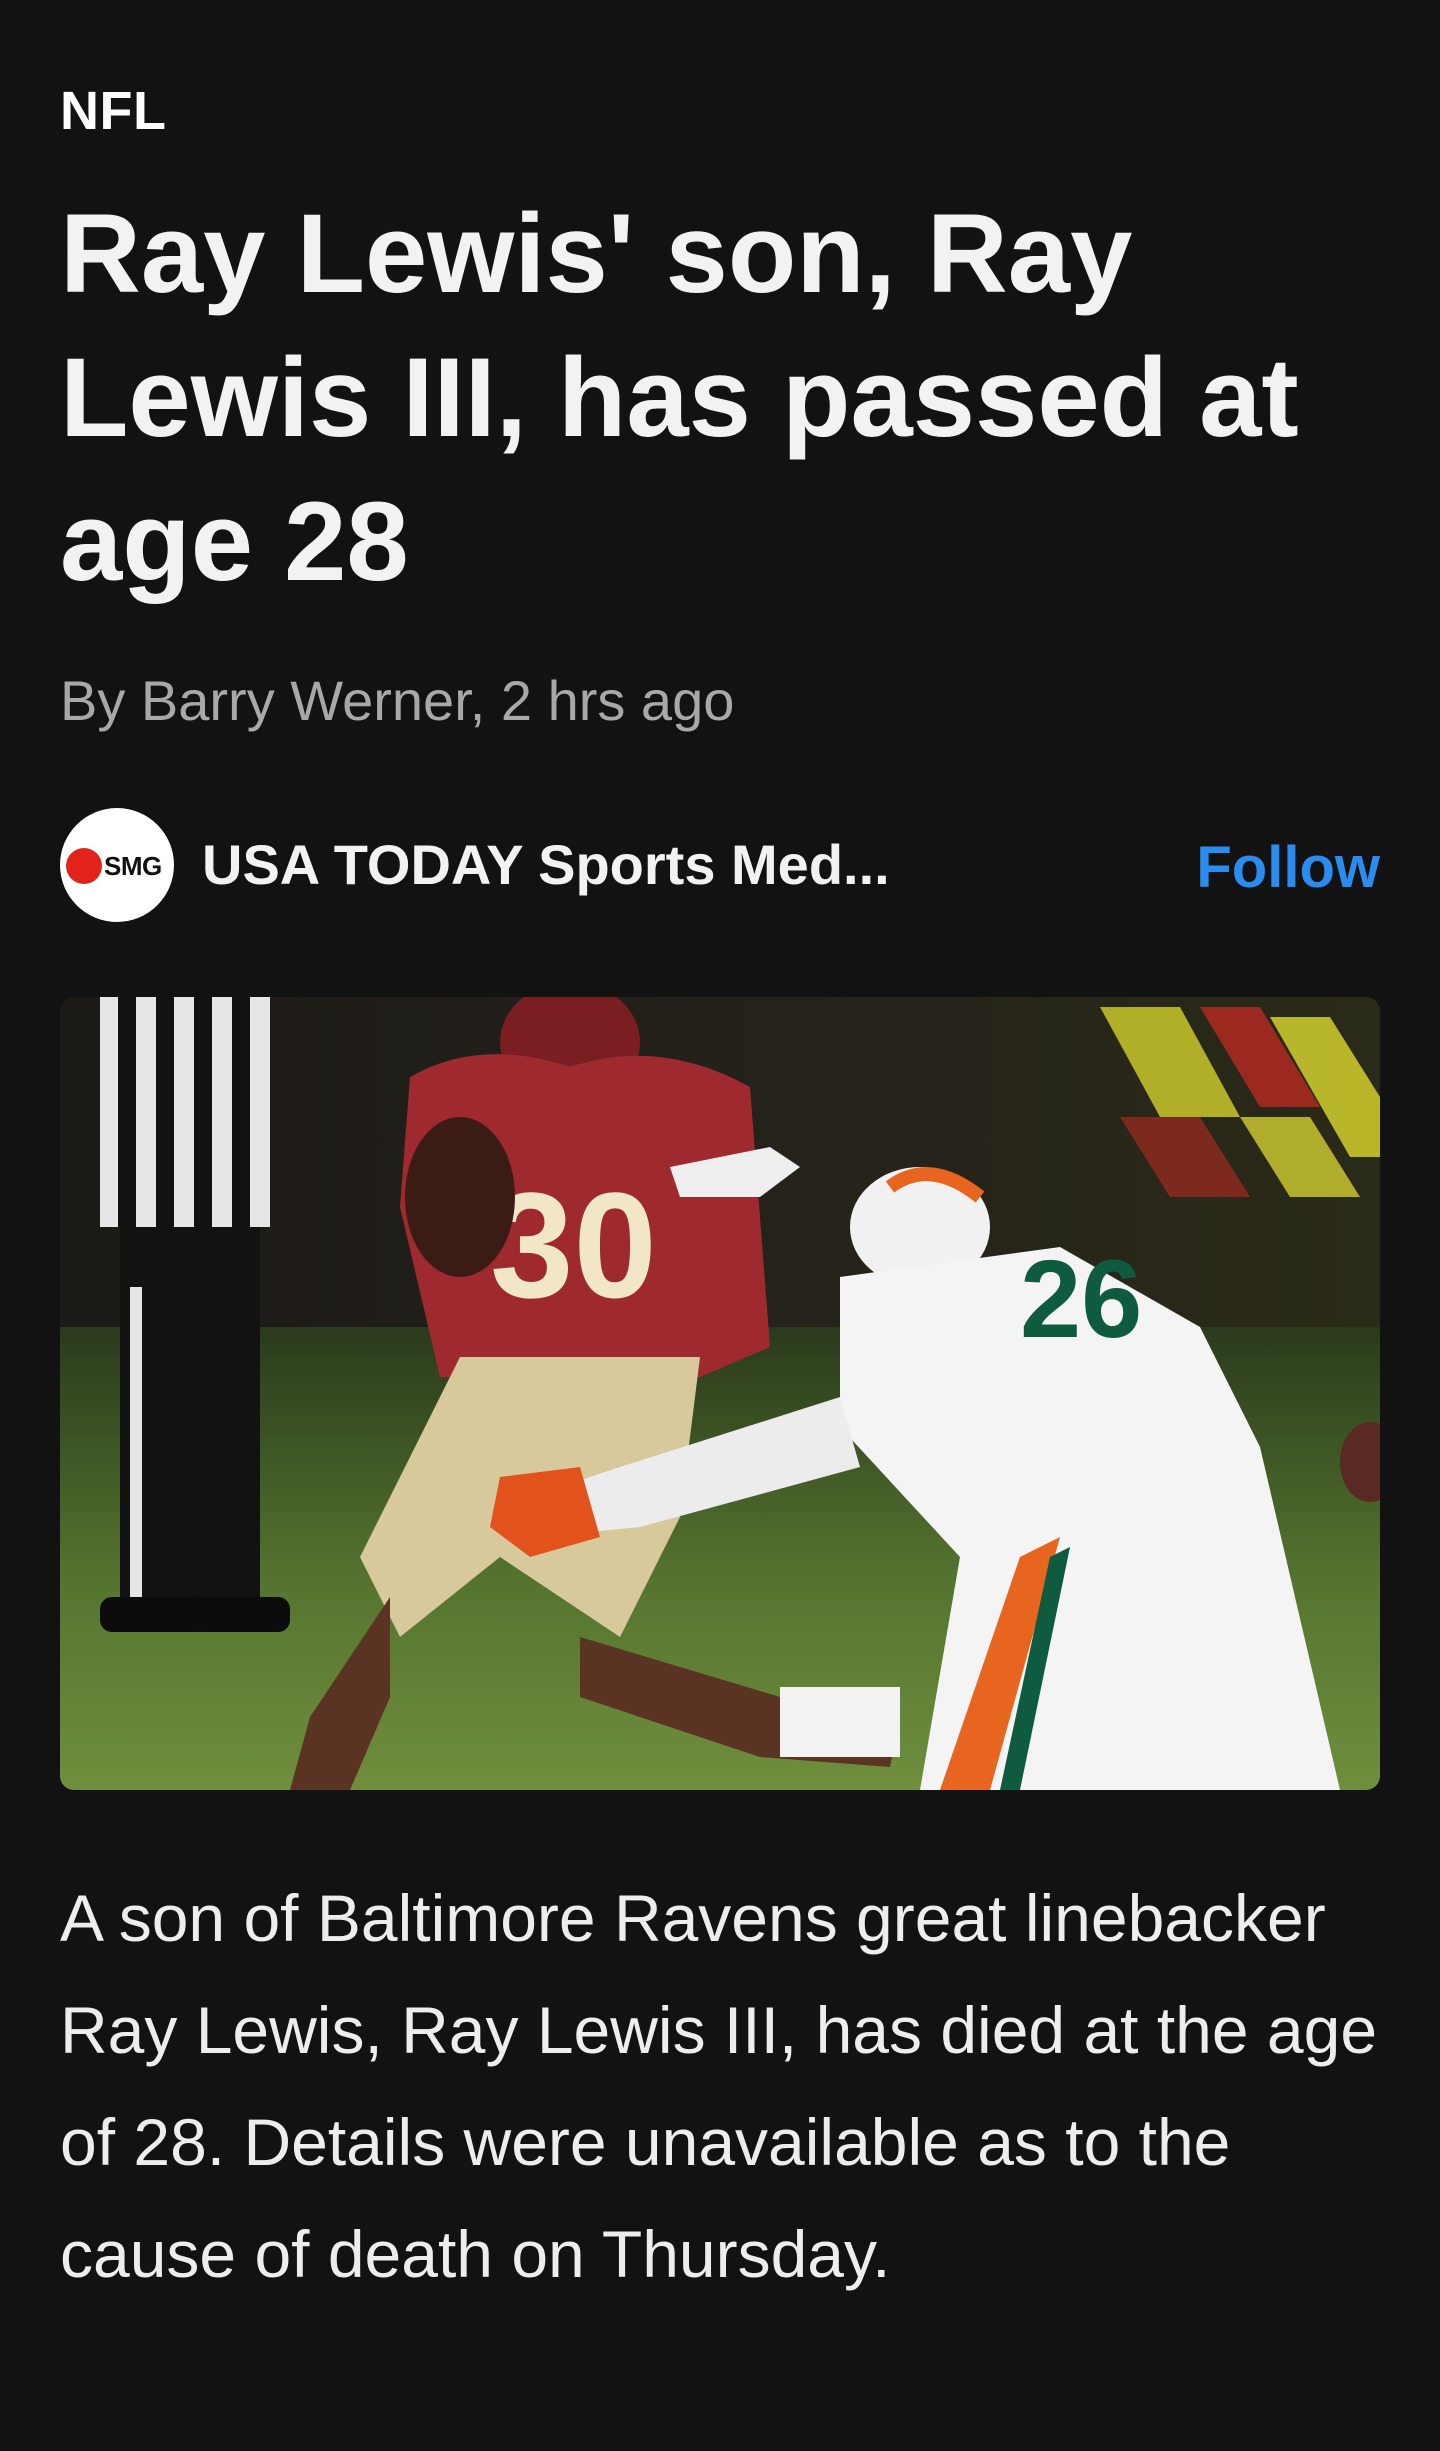  I want to click on source-row: SMG USA TODAY Sports Med... Follow, so click(720, 866).